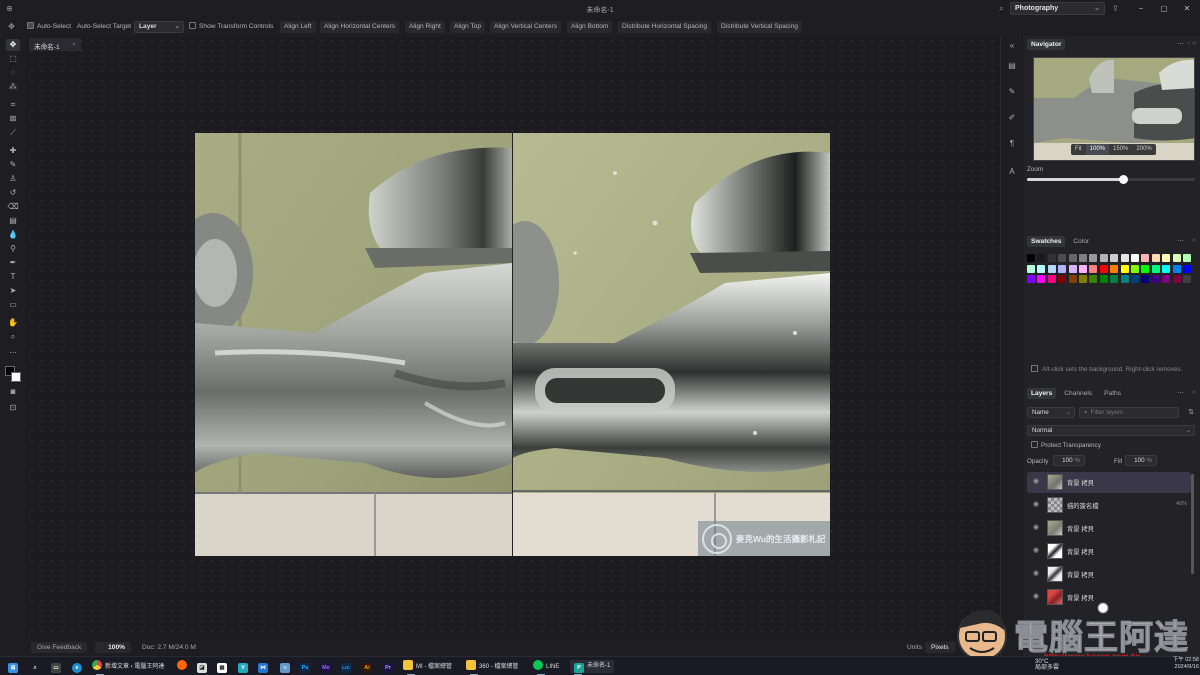 This screenshot has height=675, width=1200. I want to click on tab-paths: Paths, so click(1112, 393).